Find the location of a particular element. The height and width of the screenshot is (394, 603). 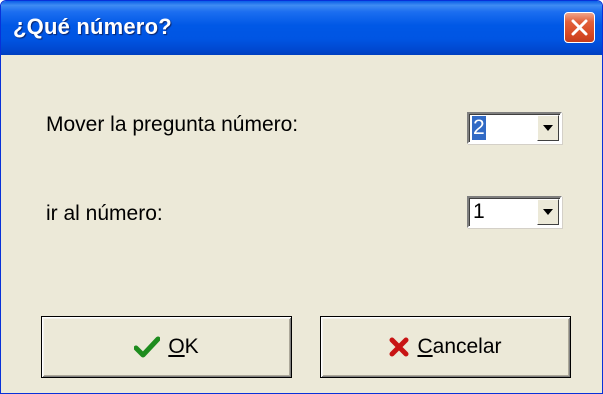

ok-label: OK is located at coordinates (183, 347).